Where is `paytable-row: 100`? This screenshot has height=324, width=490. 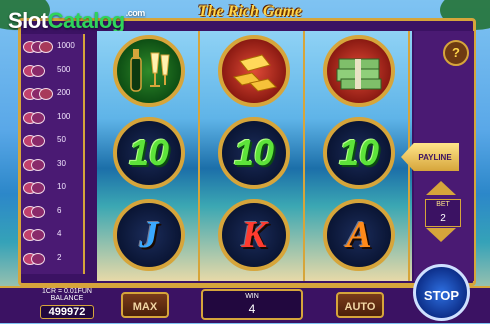
paytable-row: 100 is located at coordinates (53, 118).